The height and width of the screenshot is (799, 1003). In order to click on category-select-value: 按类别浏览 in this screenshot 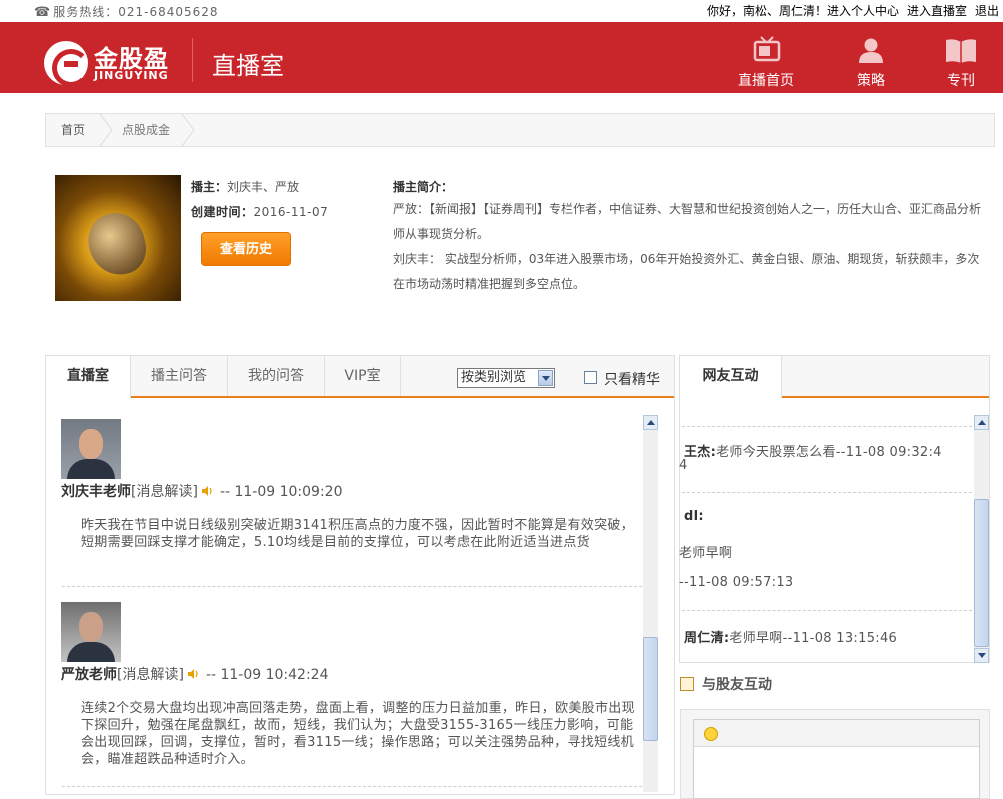, I will do `click(494, 377)`.